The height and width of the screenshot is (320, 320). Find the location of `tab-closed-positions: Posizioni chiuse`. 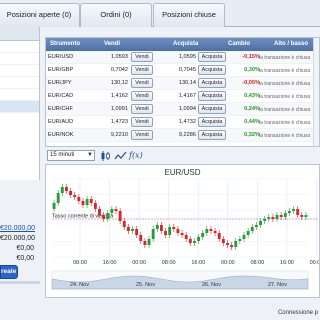

tab-closed-positions: Posizioni chiuse is located at coordinates (189, 15).